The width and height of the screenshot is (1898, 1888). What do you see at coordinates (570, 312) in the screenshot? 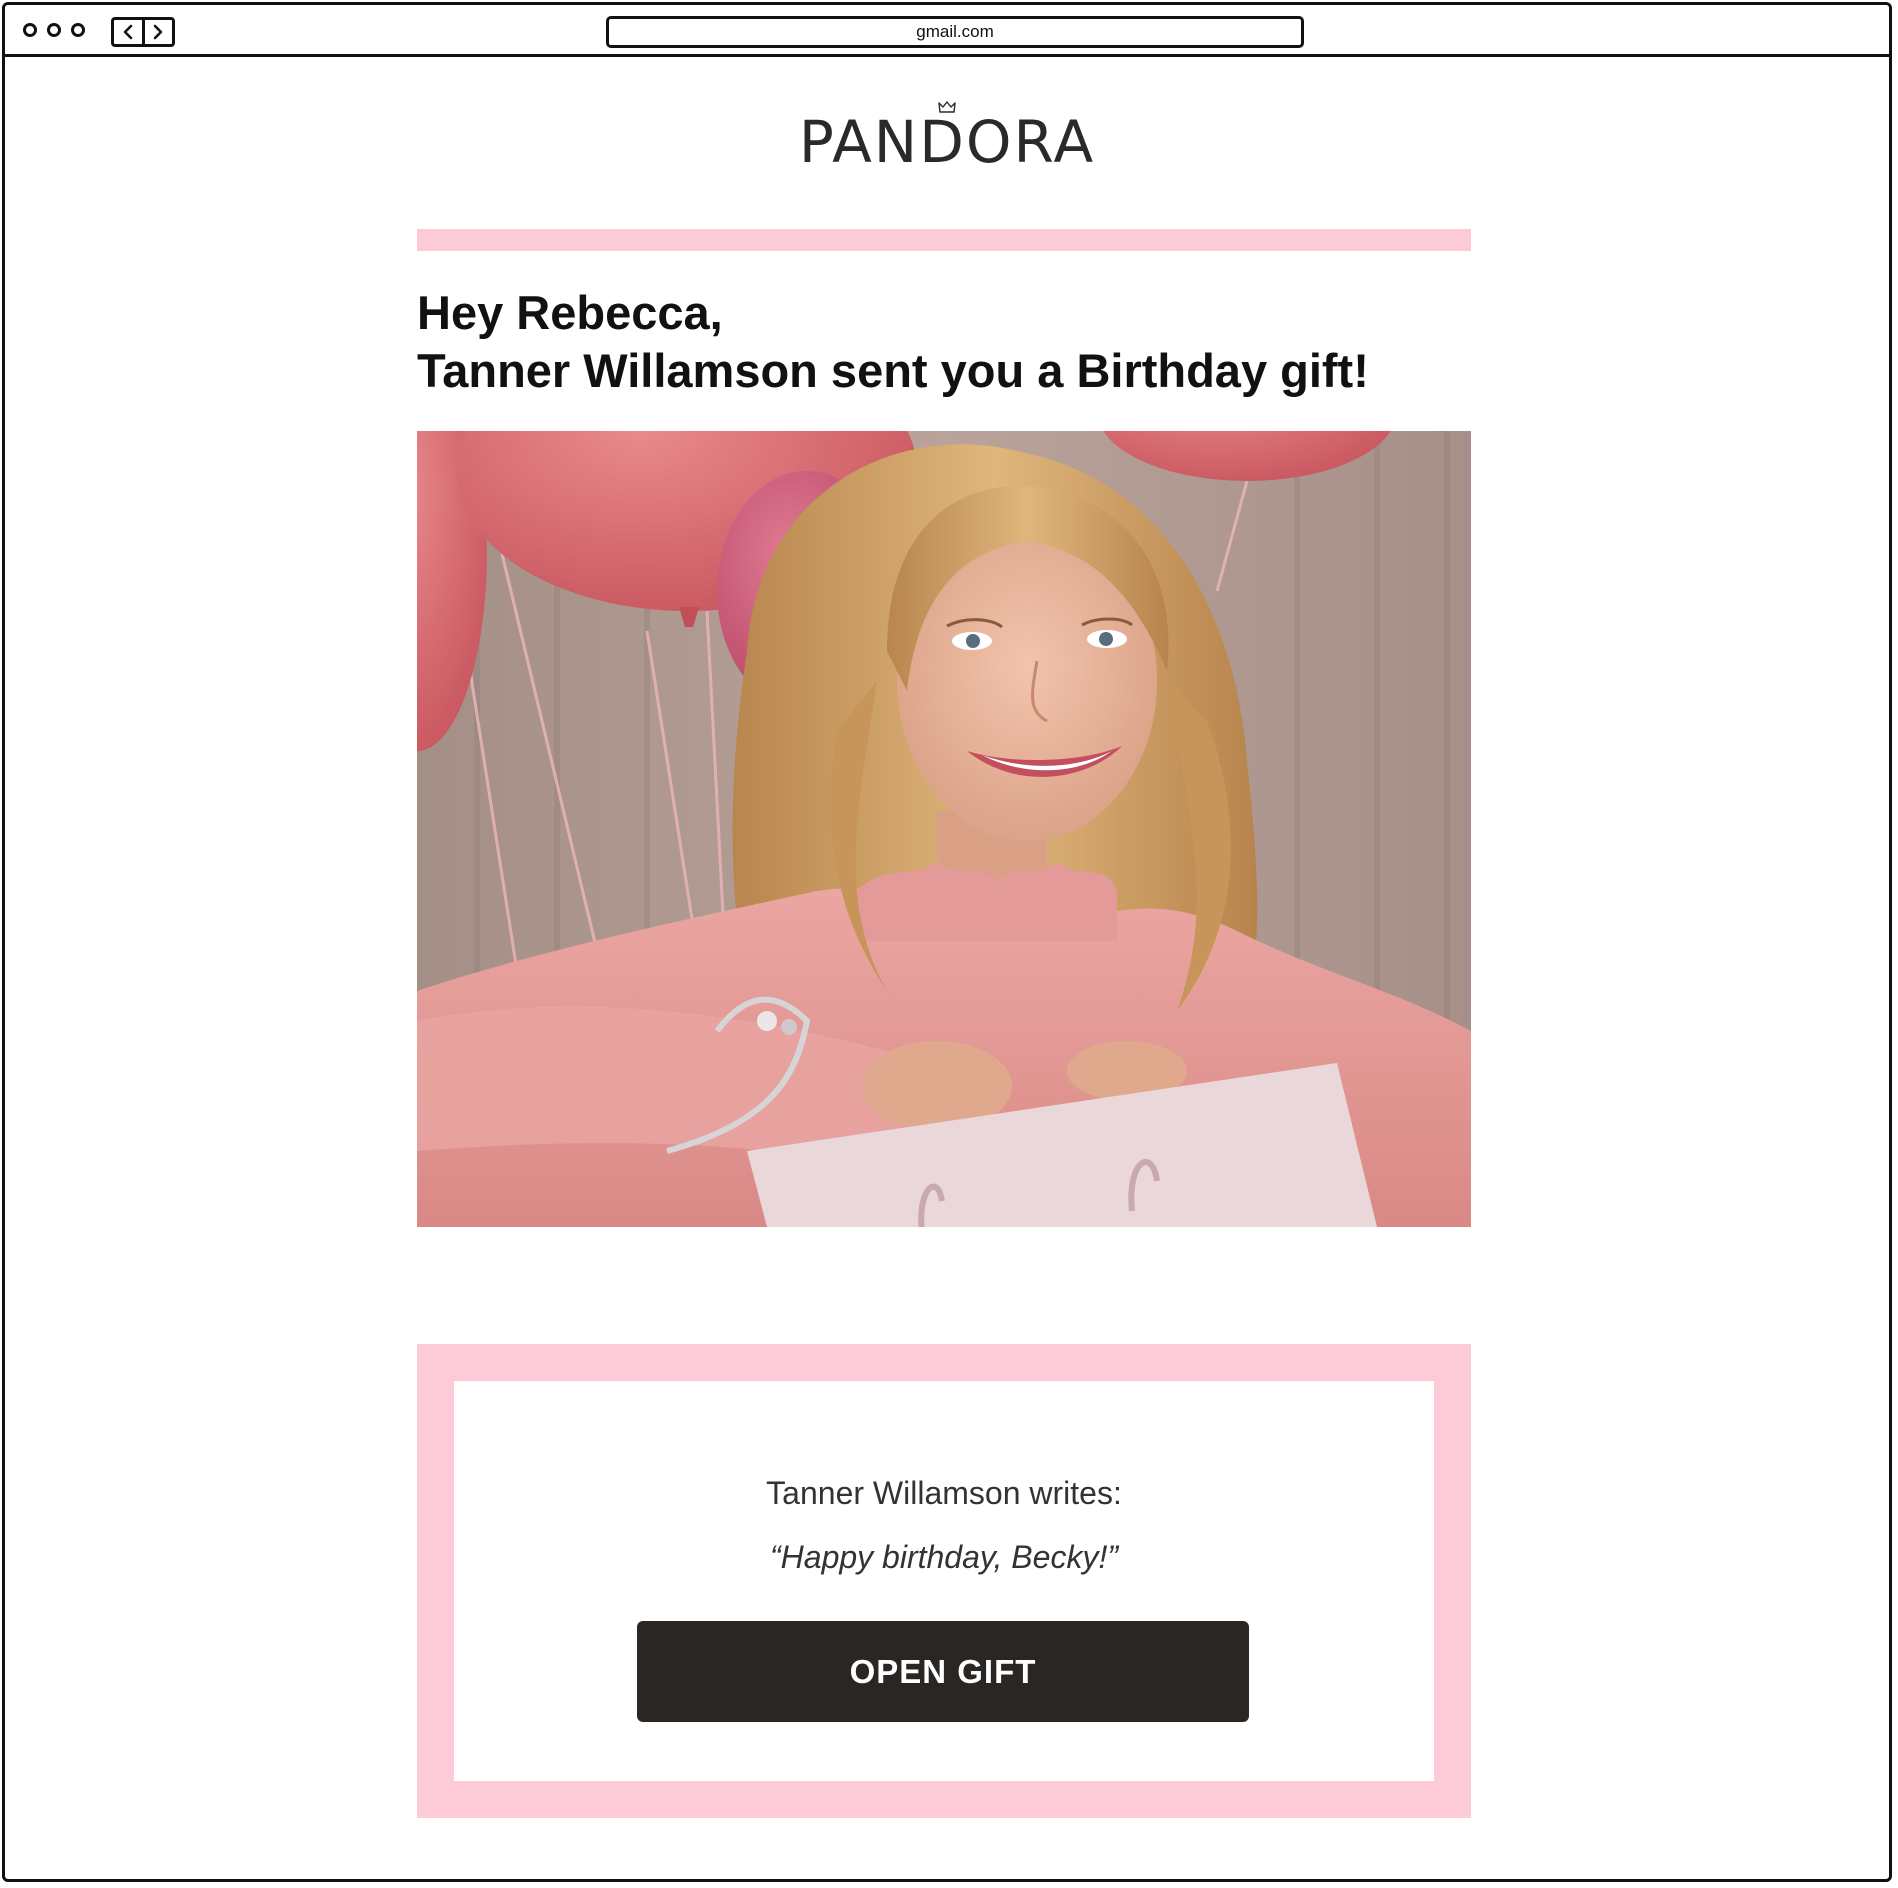
I see `greeting-line: Hey Rebecca,` at bounding box center [570, 312].